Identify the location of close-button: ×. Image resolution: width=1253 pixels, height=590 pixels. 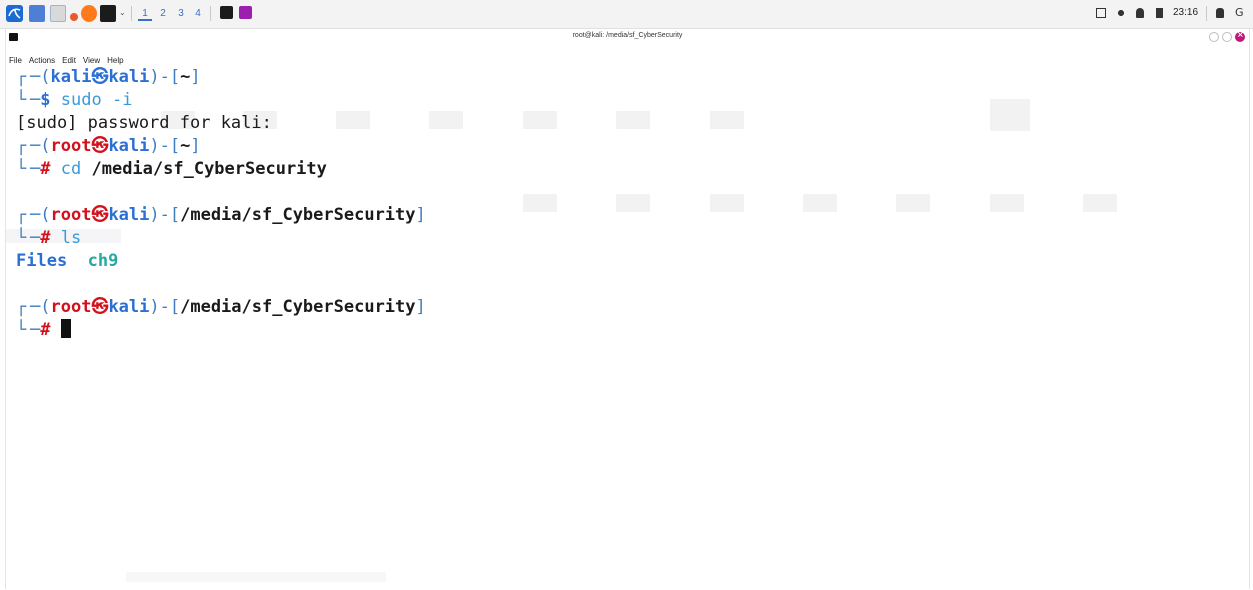
(1240, 36).